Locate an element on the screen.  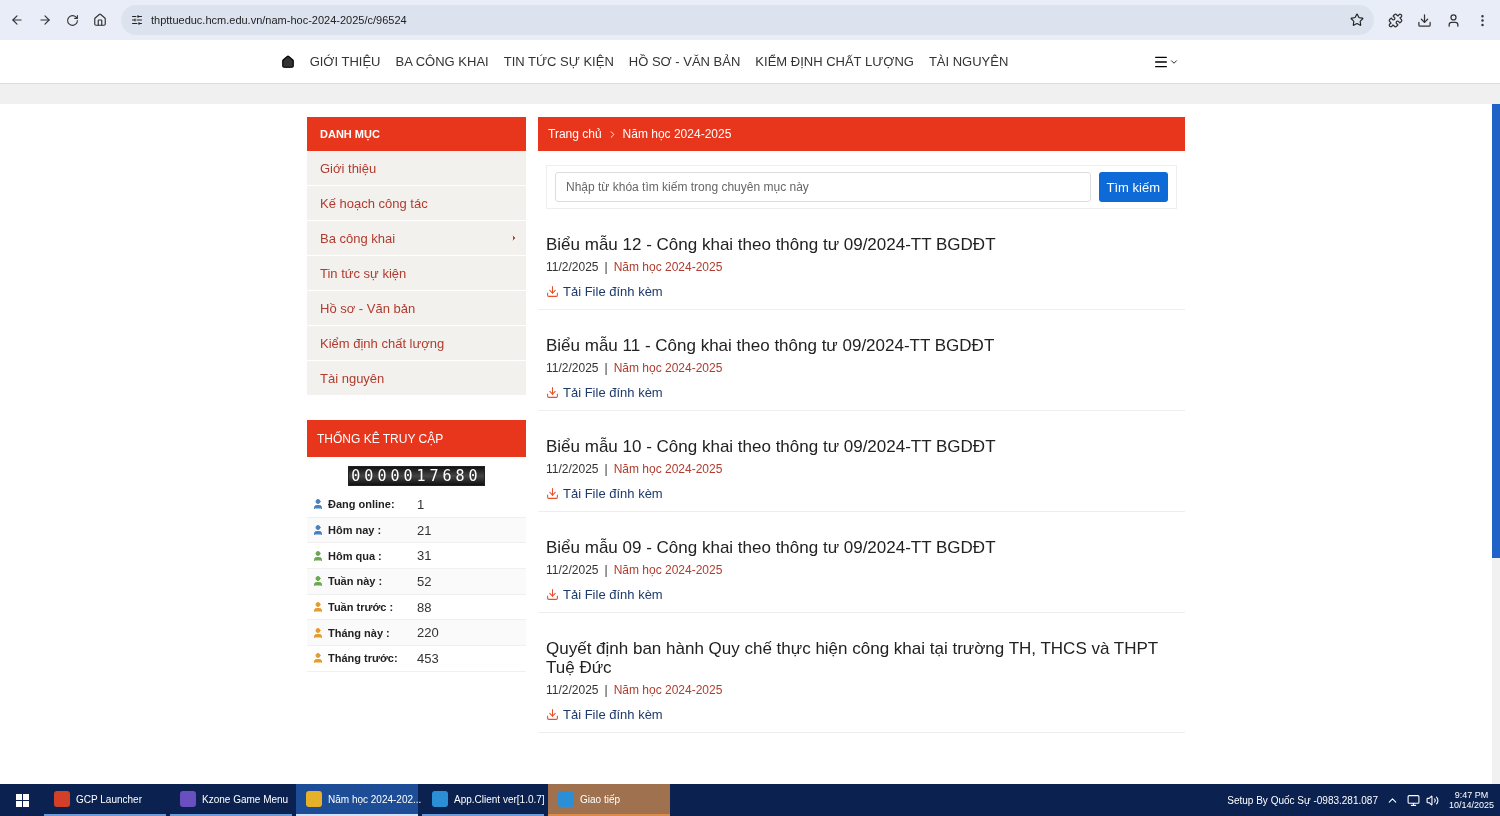
network-icon is located at coordinates (1413, 800).